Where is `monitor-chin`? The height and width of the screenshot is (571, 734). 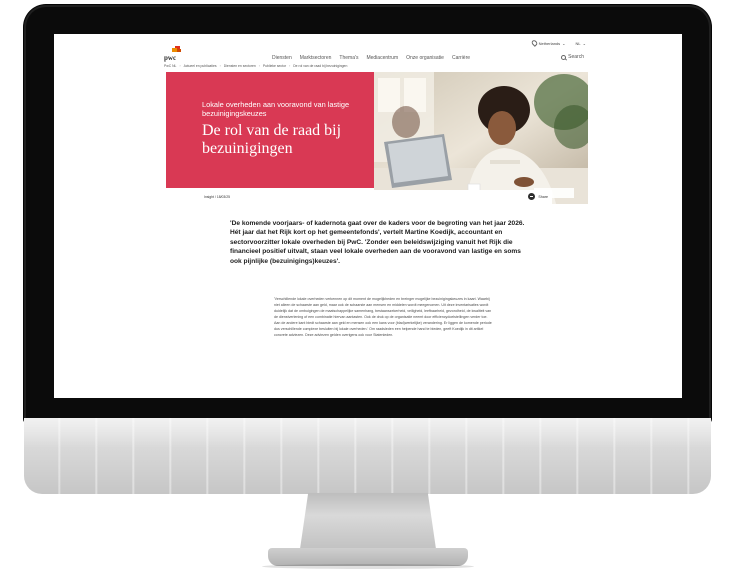
monitor-chin is located at coordinates (367, 456).